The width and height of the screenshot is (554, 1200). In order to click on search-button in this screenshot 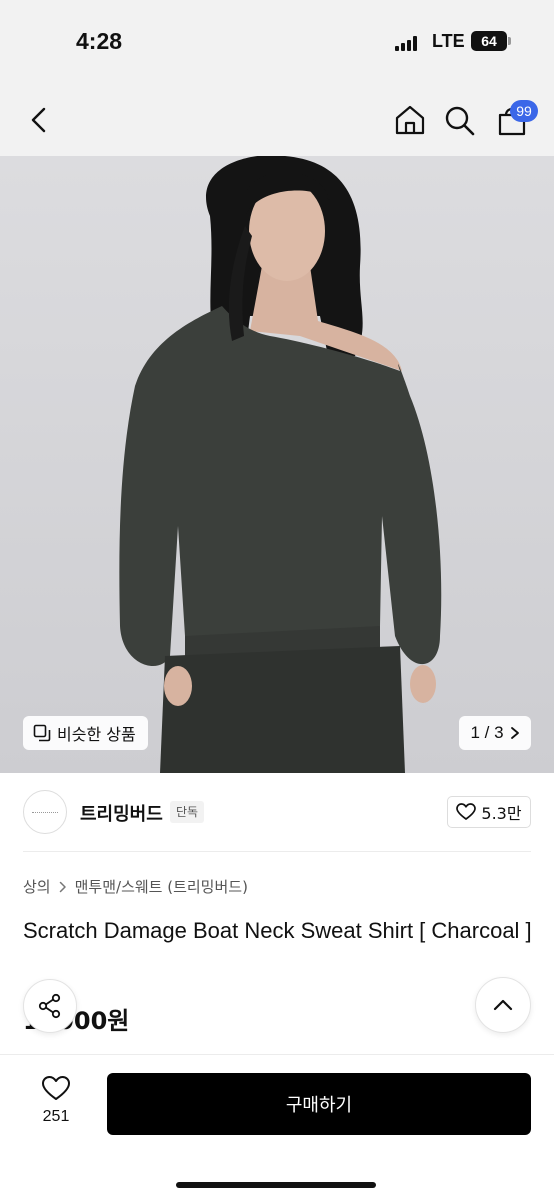, I will do `click(460, 120)`.